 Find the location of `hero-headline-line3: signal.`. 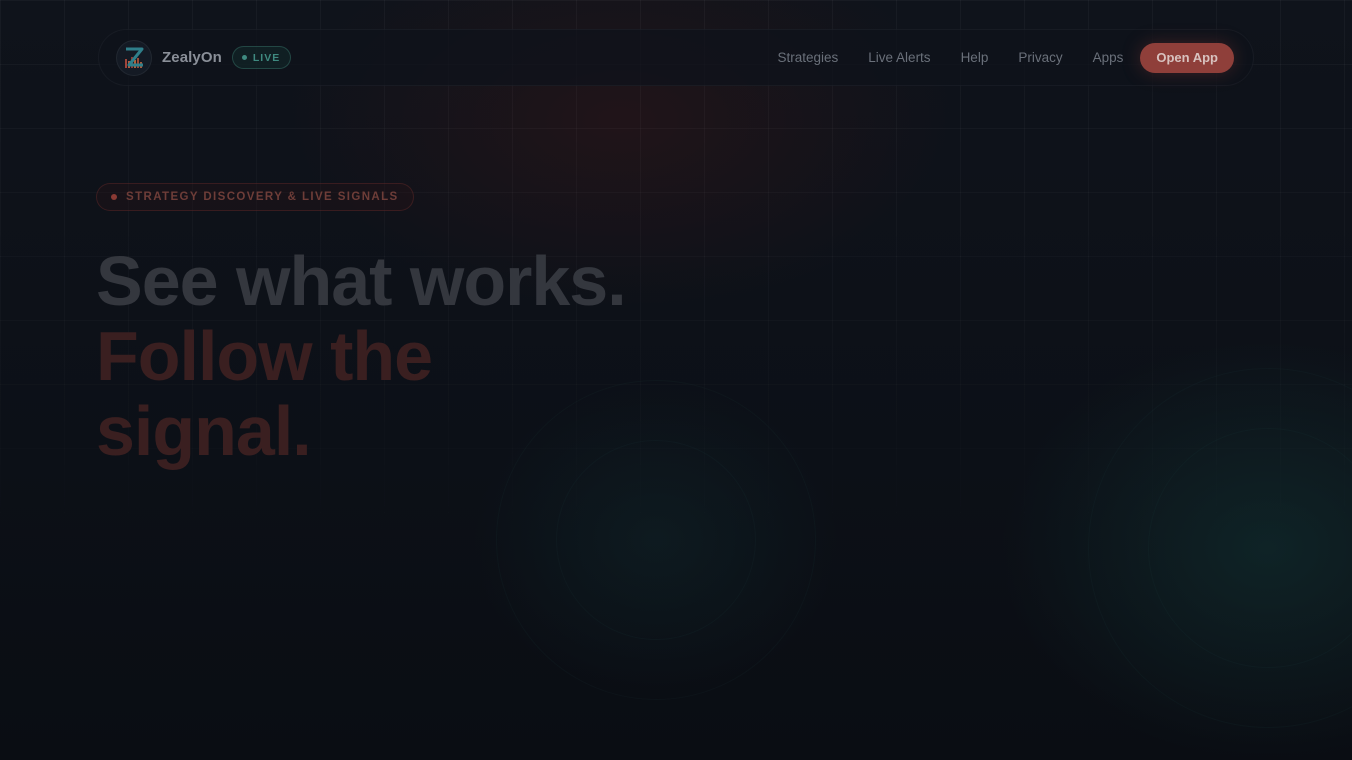

hero-headline-line3: signal. is located at coordinates (204, 431).